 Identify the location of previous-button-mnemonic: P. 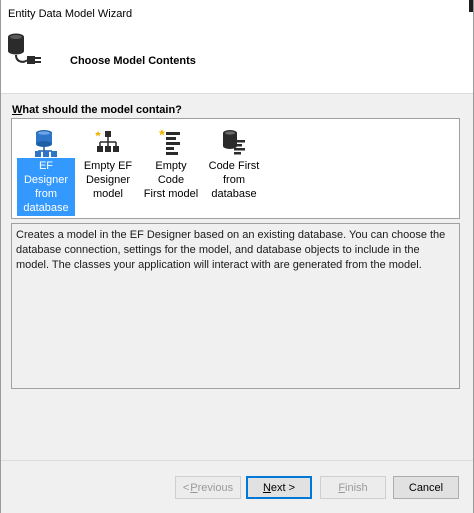
(194, 487).